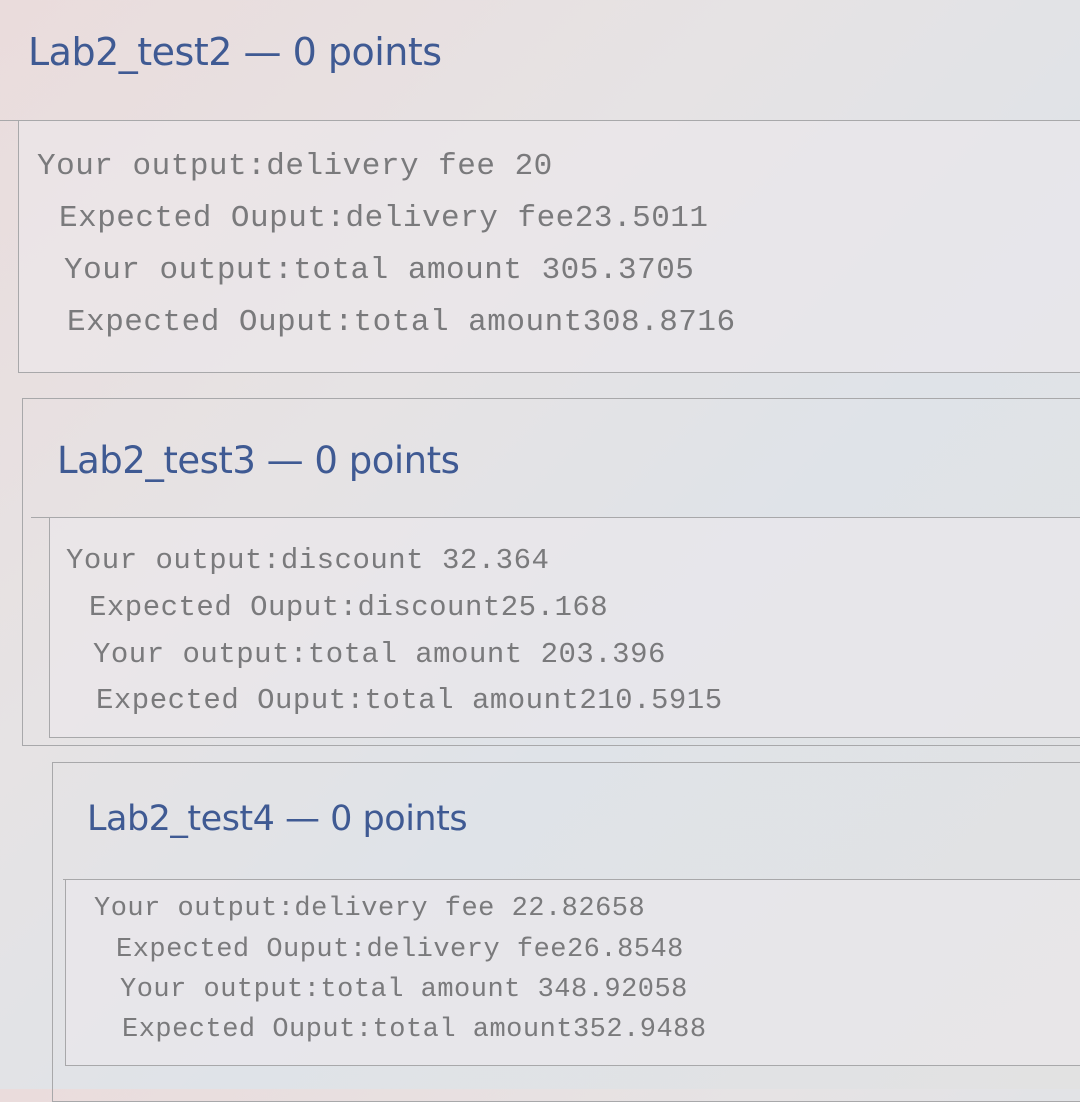 The width and height of the screenshot is (1080, 1102). What do you see at coordinates (308, 560) in the screenshot?
I see `output-line: Your output:discount 32.364` at bounding box center [308, 560].